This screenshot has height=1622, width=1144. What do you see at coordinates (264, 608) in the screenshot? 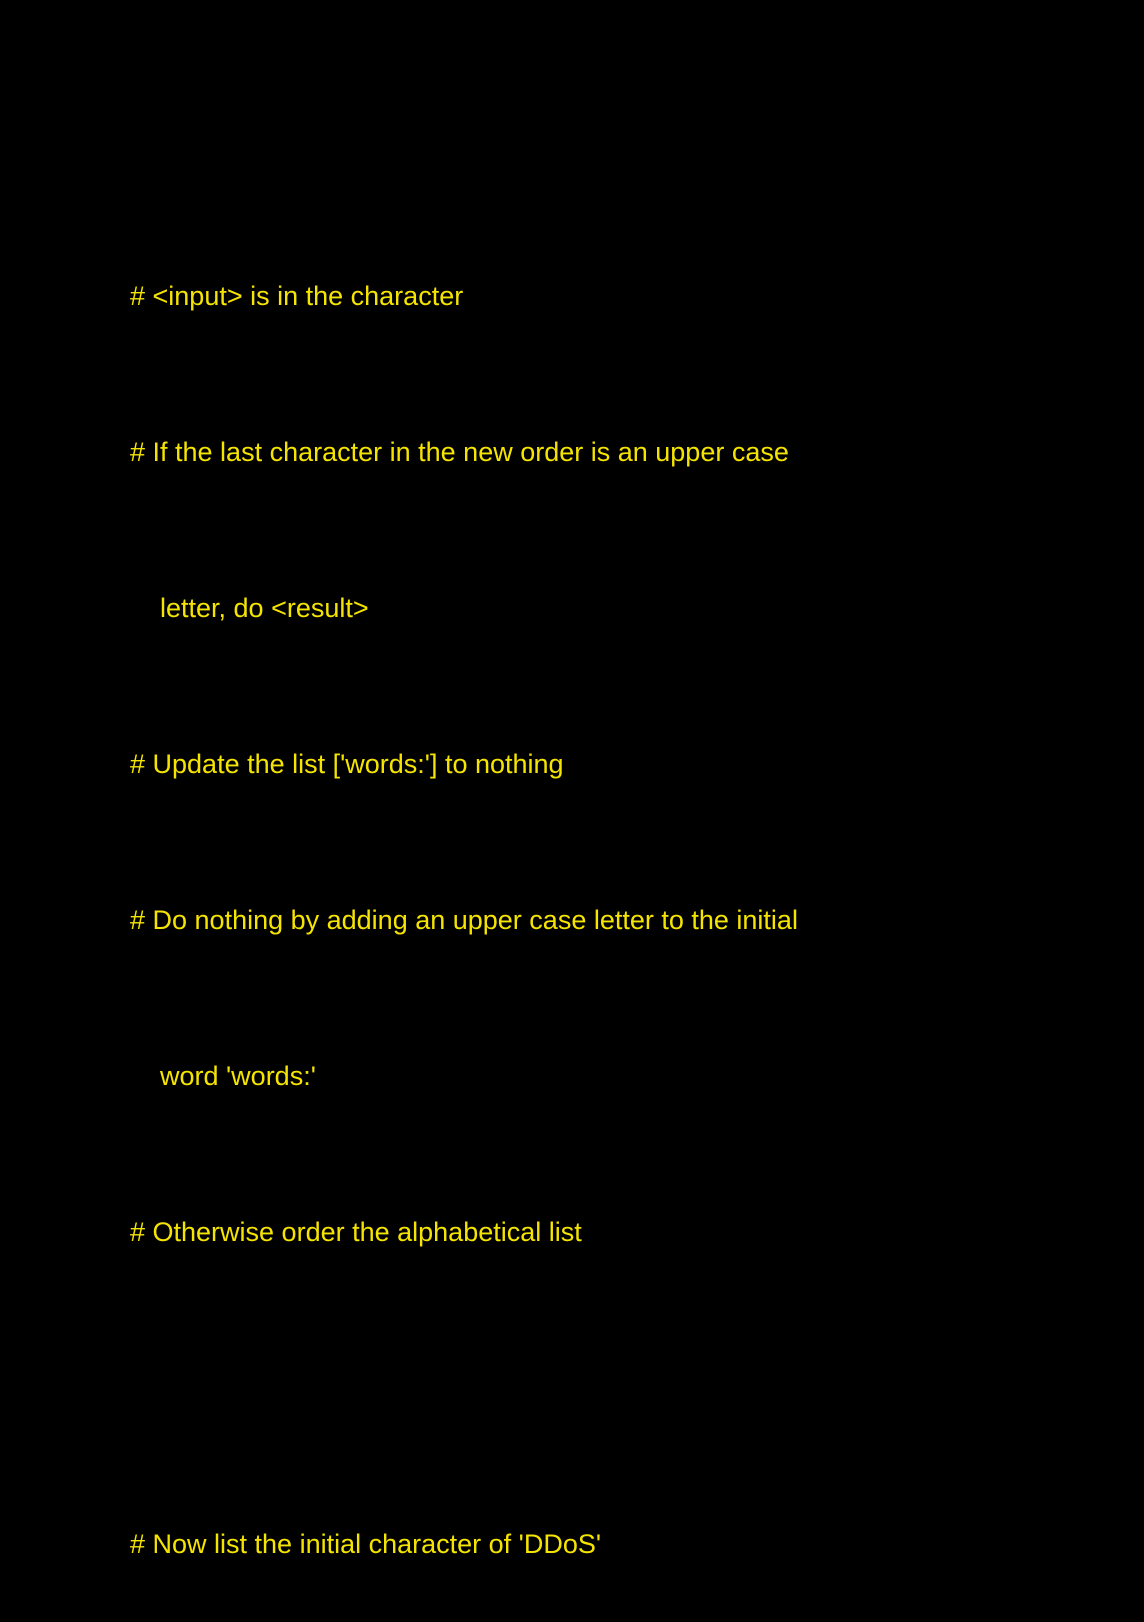
I see `comment-line-continuation: letter, do <result>` at bounding box center [264, 608].